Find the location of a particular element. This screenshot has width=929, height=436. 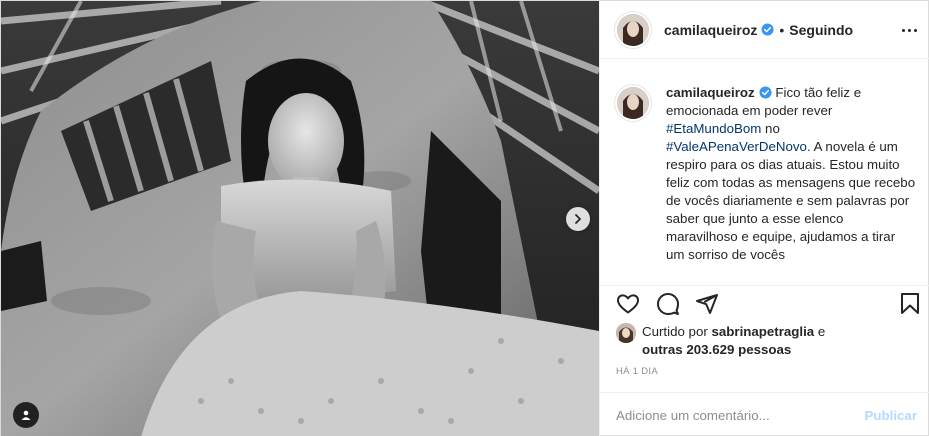

post-timestamp: HÁ 1 DIA is located at coordinates (637, 371).